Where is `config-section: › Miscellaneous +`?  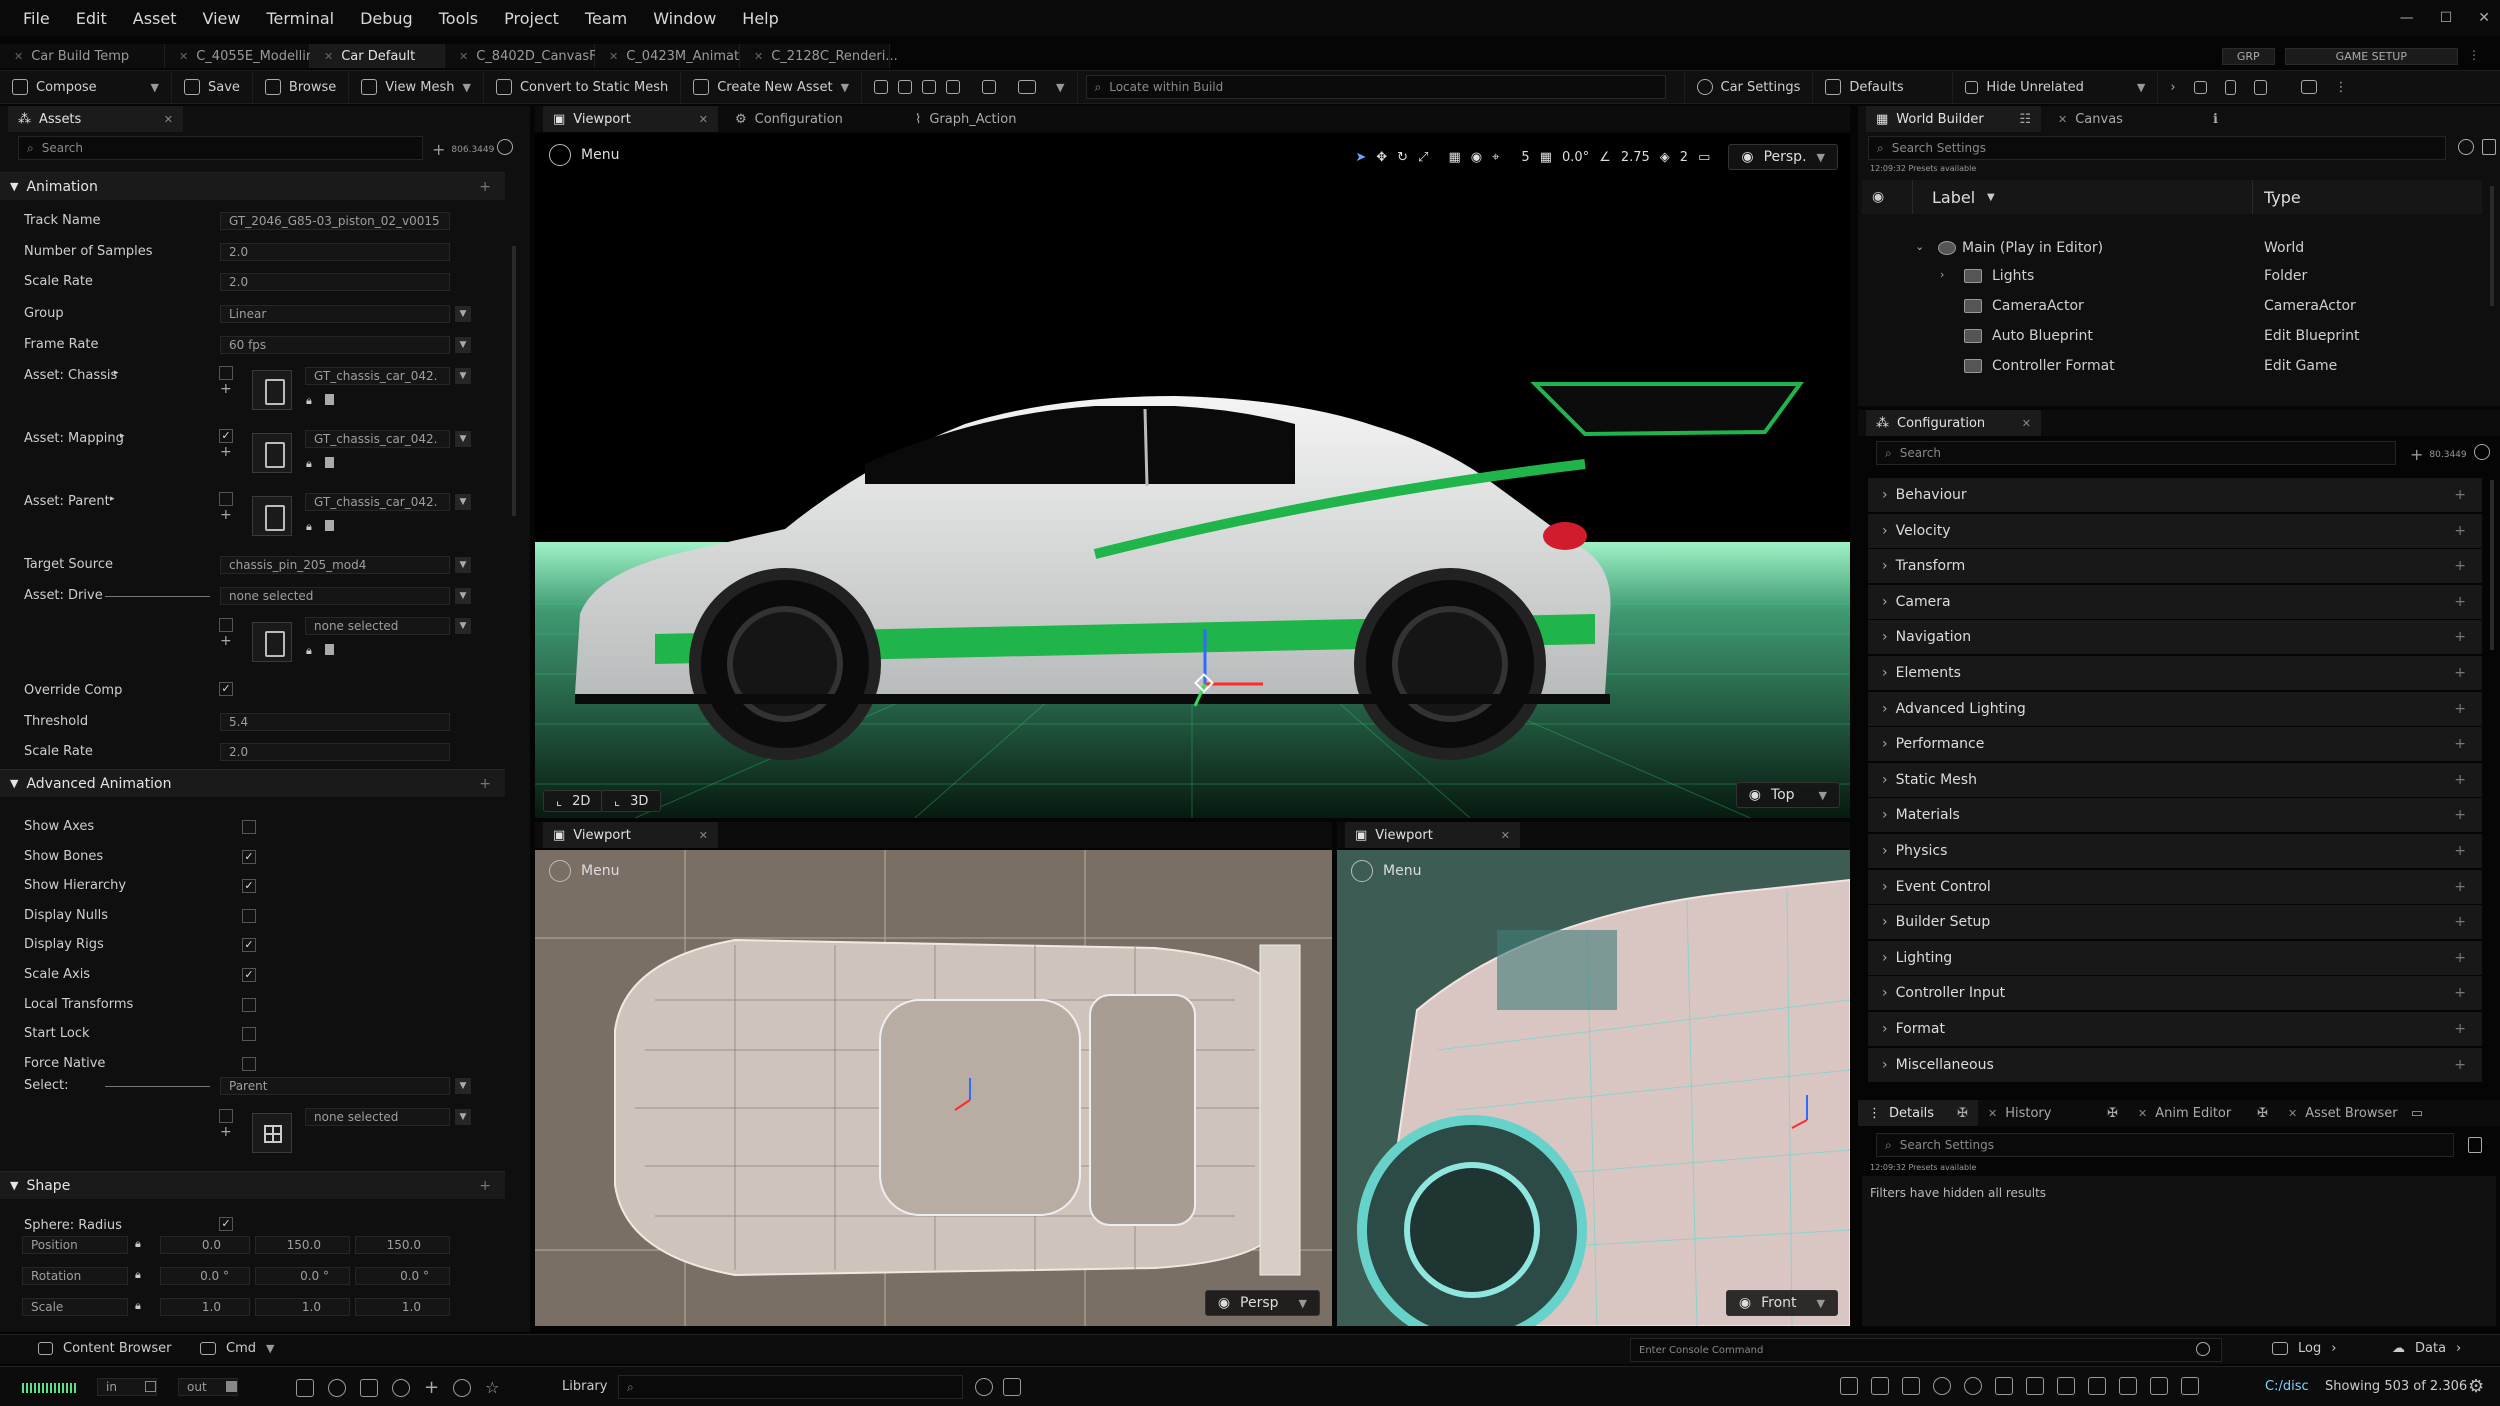
config-section: › Miscellaneous + is located at coordinates (2175, 1064).